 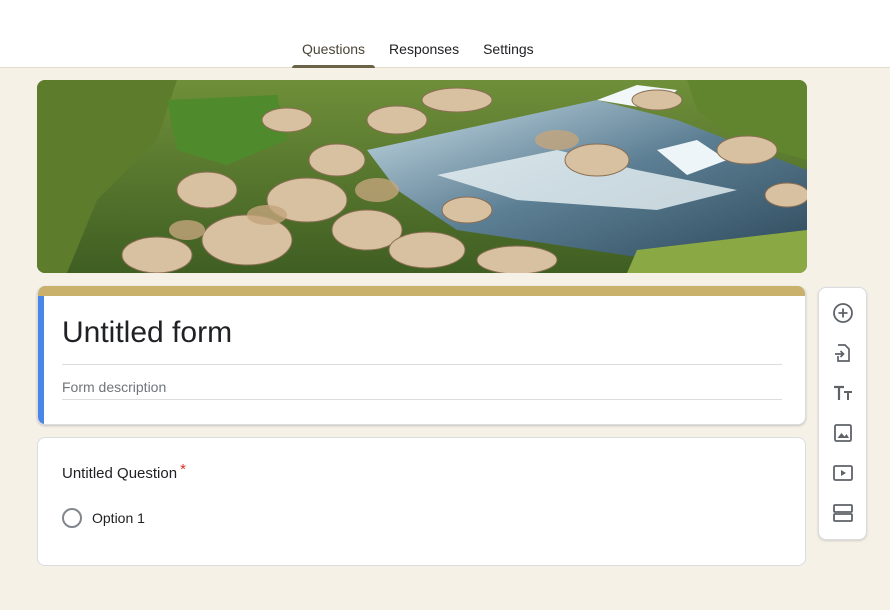 What do you see at coordinates (422, 389) in the screenshot?
I see `form-description-input: Form description` at bounding box center [422, 389].